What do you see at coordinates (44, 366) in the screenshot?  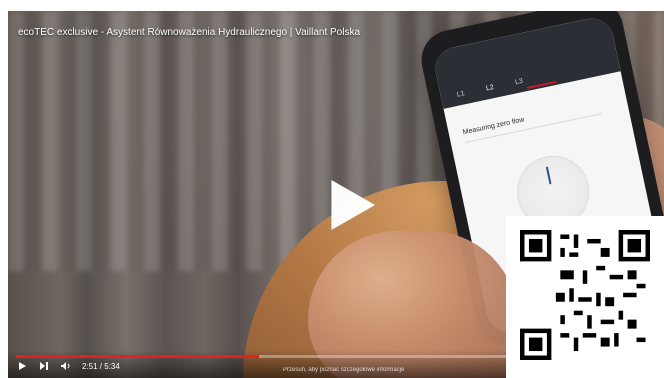 I see `next-icon` at bounding box center [44, 366].